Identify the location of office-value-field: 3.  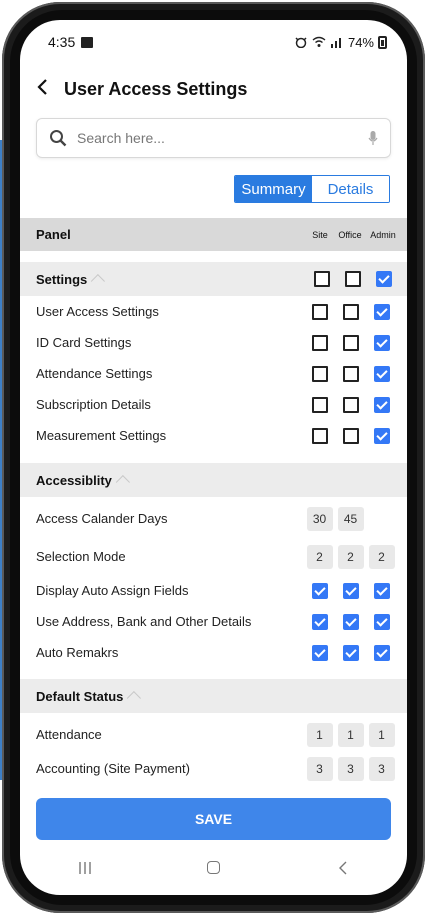
(350, 768).